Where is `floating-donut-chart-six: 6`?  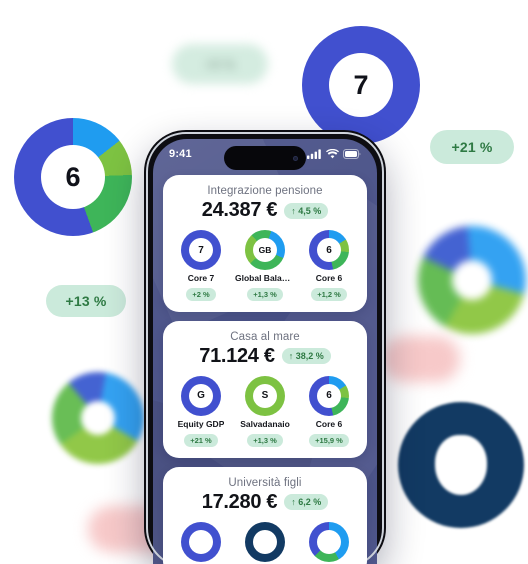
floating-donut-chart-six: 6 is located at coordinates (73, 177).